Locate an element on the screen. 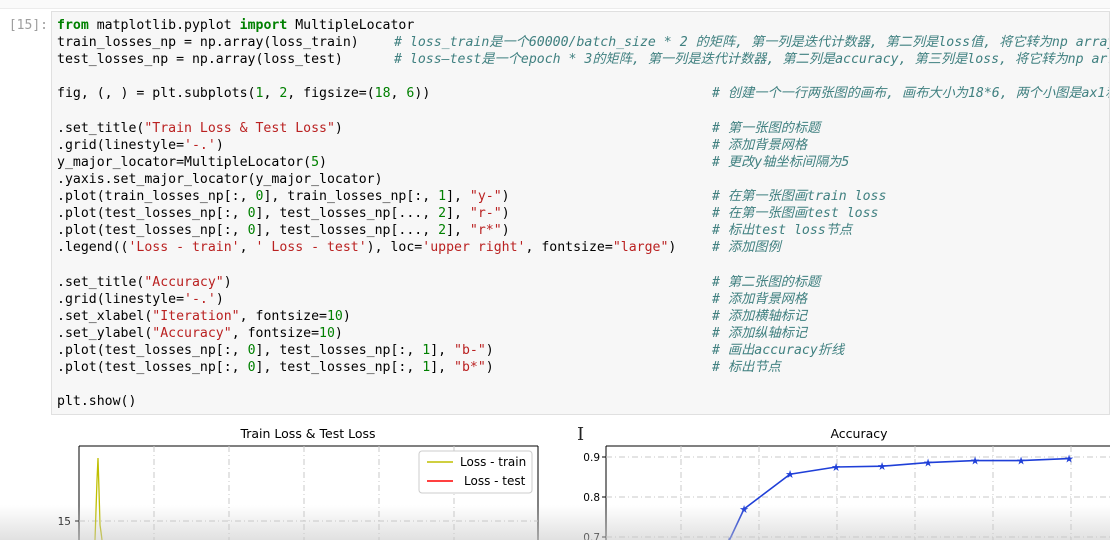 The image size is (1110, 540). y-tick-label: 0.9 is located at coordinates (591, 458).